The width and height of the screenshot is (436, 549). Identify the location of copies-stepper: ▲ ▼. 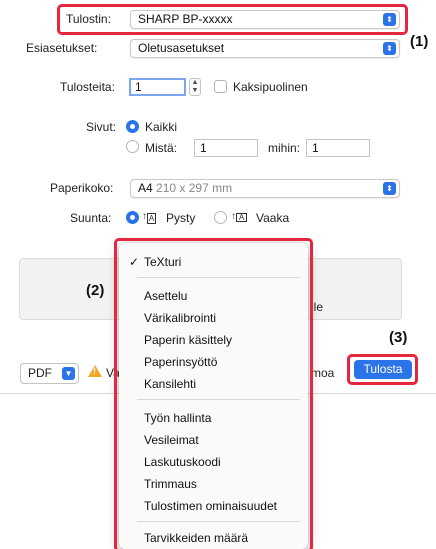
(195, 87).